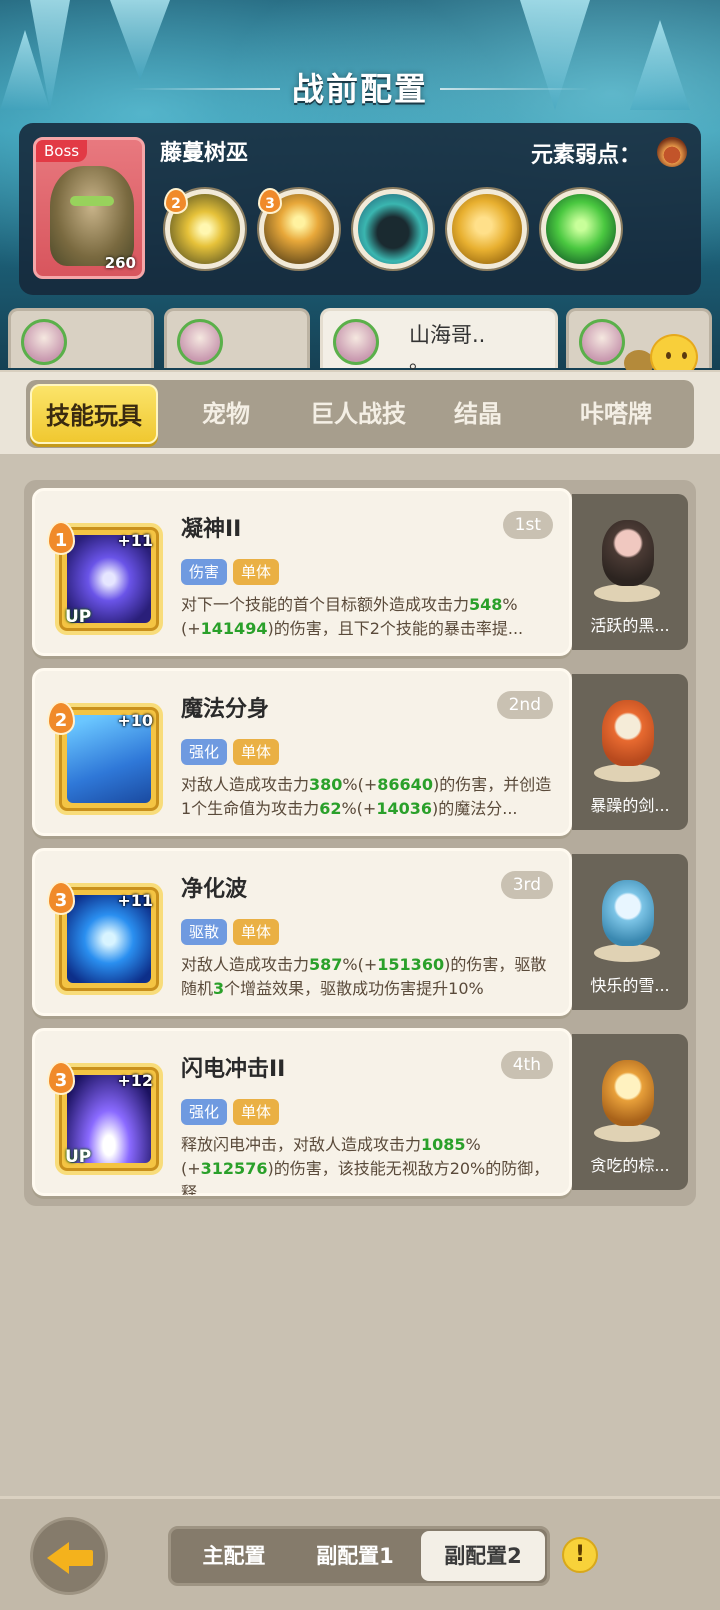  What do you see at coordinates (483, 1556) in the screenshot?
I see `tab-sub-config-2: 副配置2` at bounding box center [483, 1556].